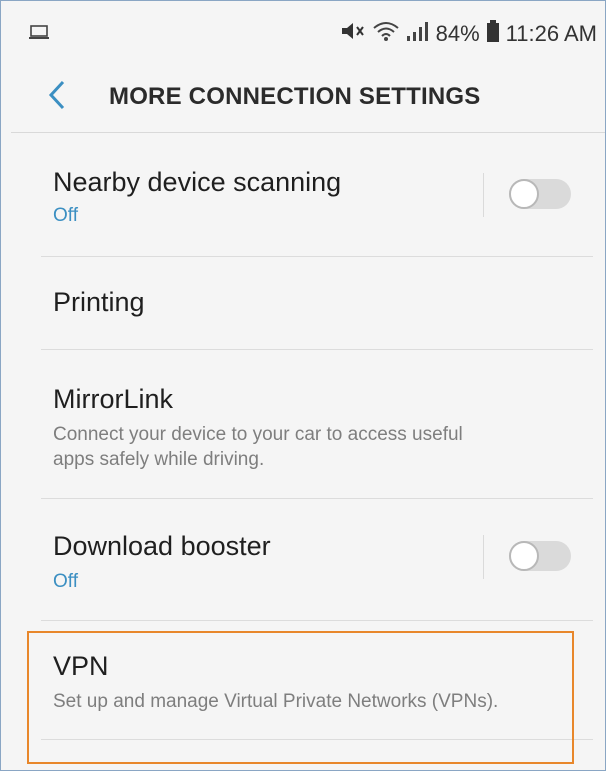 This screenshot has height=771, width=606. What do you see at coordinates (162, 546) in the screenshot?
I see `setting-title: Download booster` at bounding box center [162, 546].